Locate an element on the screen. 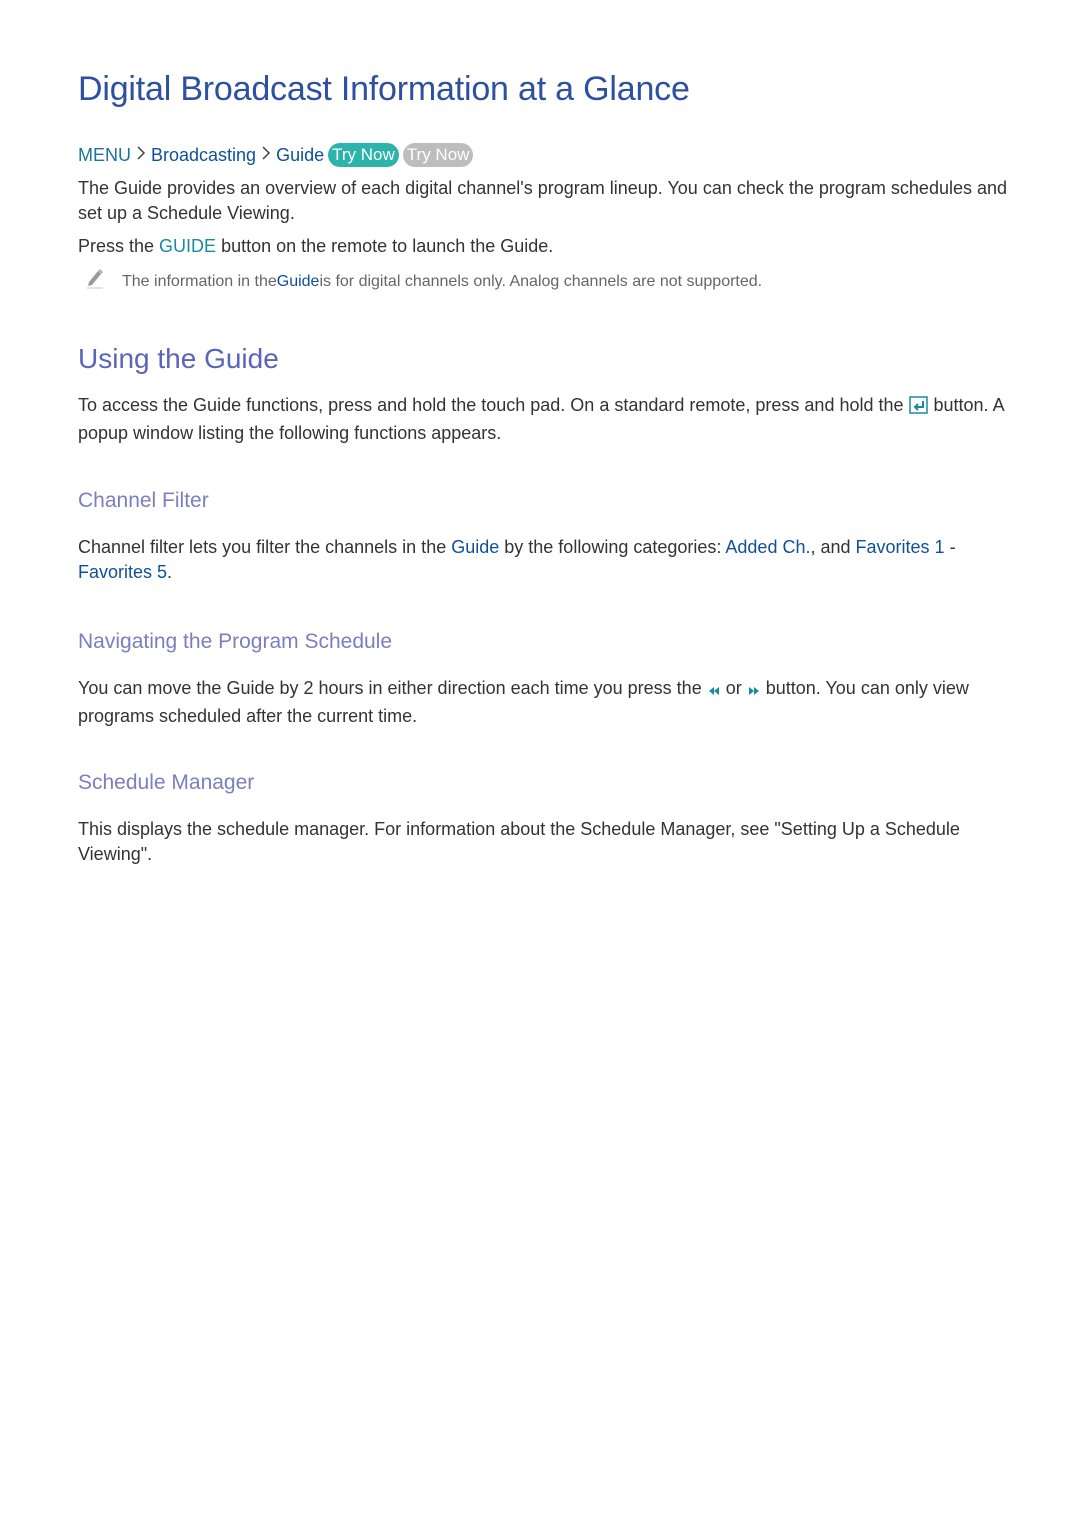 The image size is (1080, 1527). breadcrumb: MENU Broadcasting Guide Try Now Try Now is located at coordinates (276, 155).